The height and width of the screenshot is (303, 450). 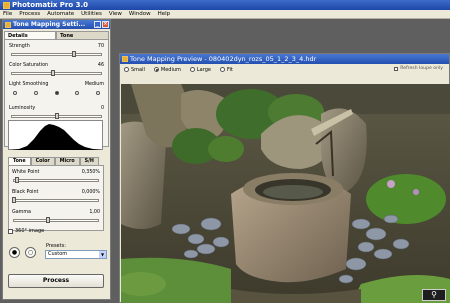 What do you see at coordinates (56, 281) in the screenshot?
I see `process-button: Process` at bounding box center [56, 281].